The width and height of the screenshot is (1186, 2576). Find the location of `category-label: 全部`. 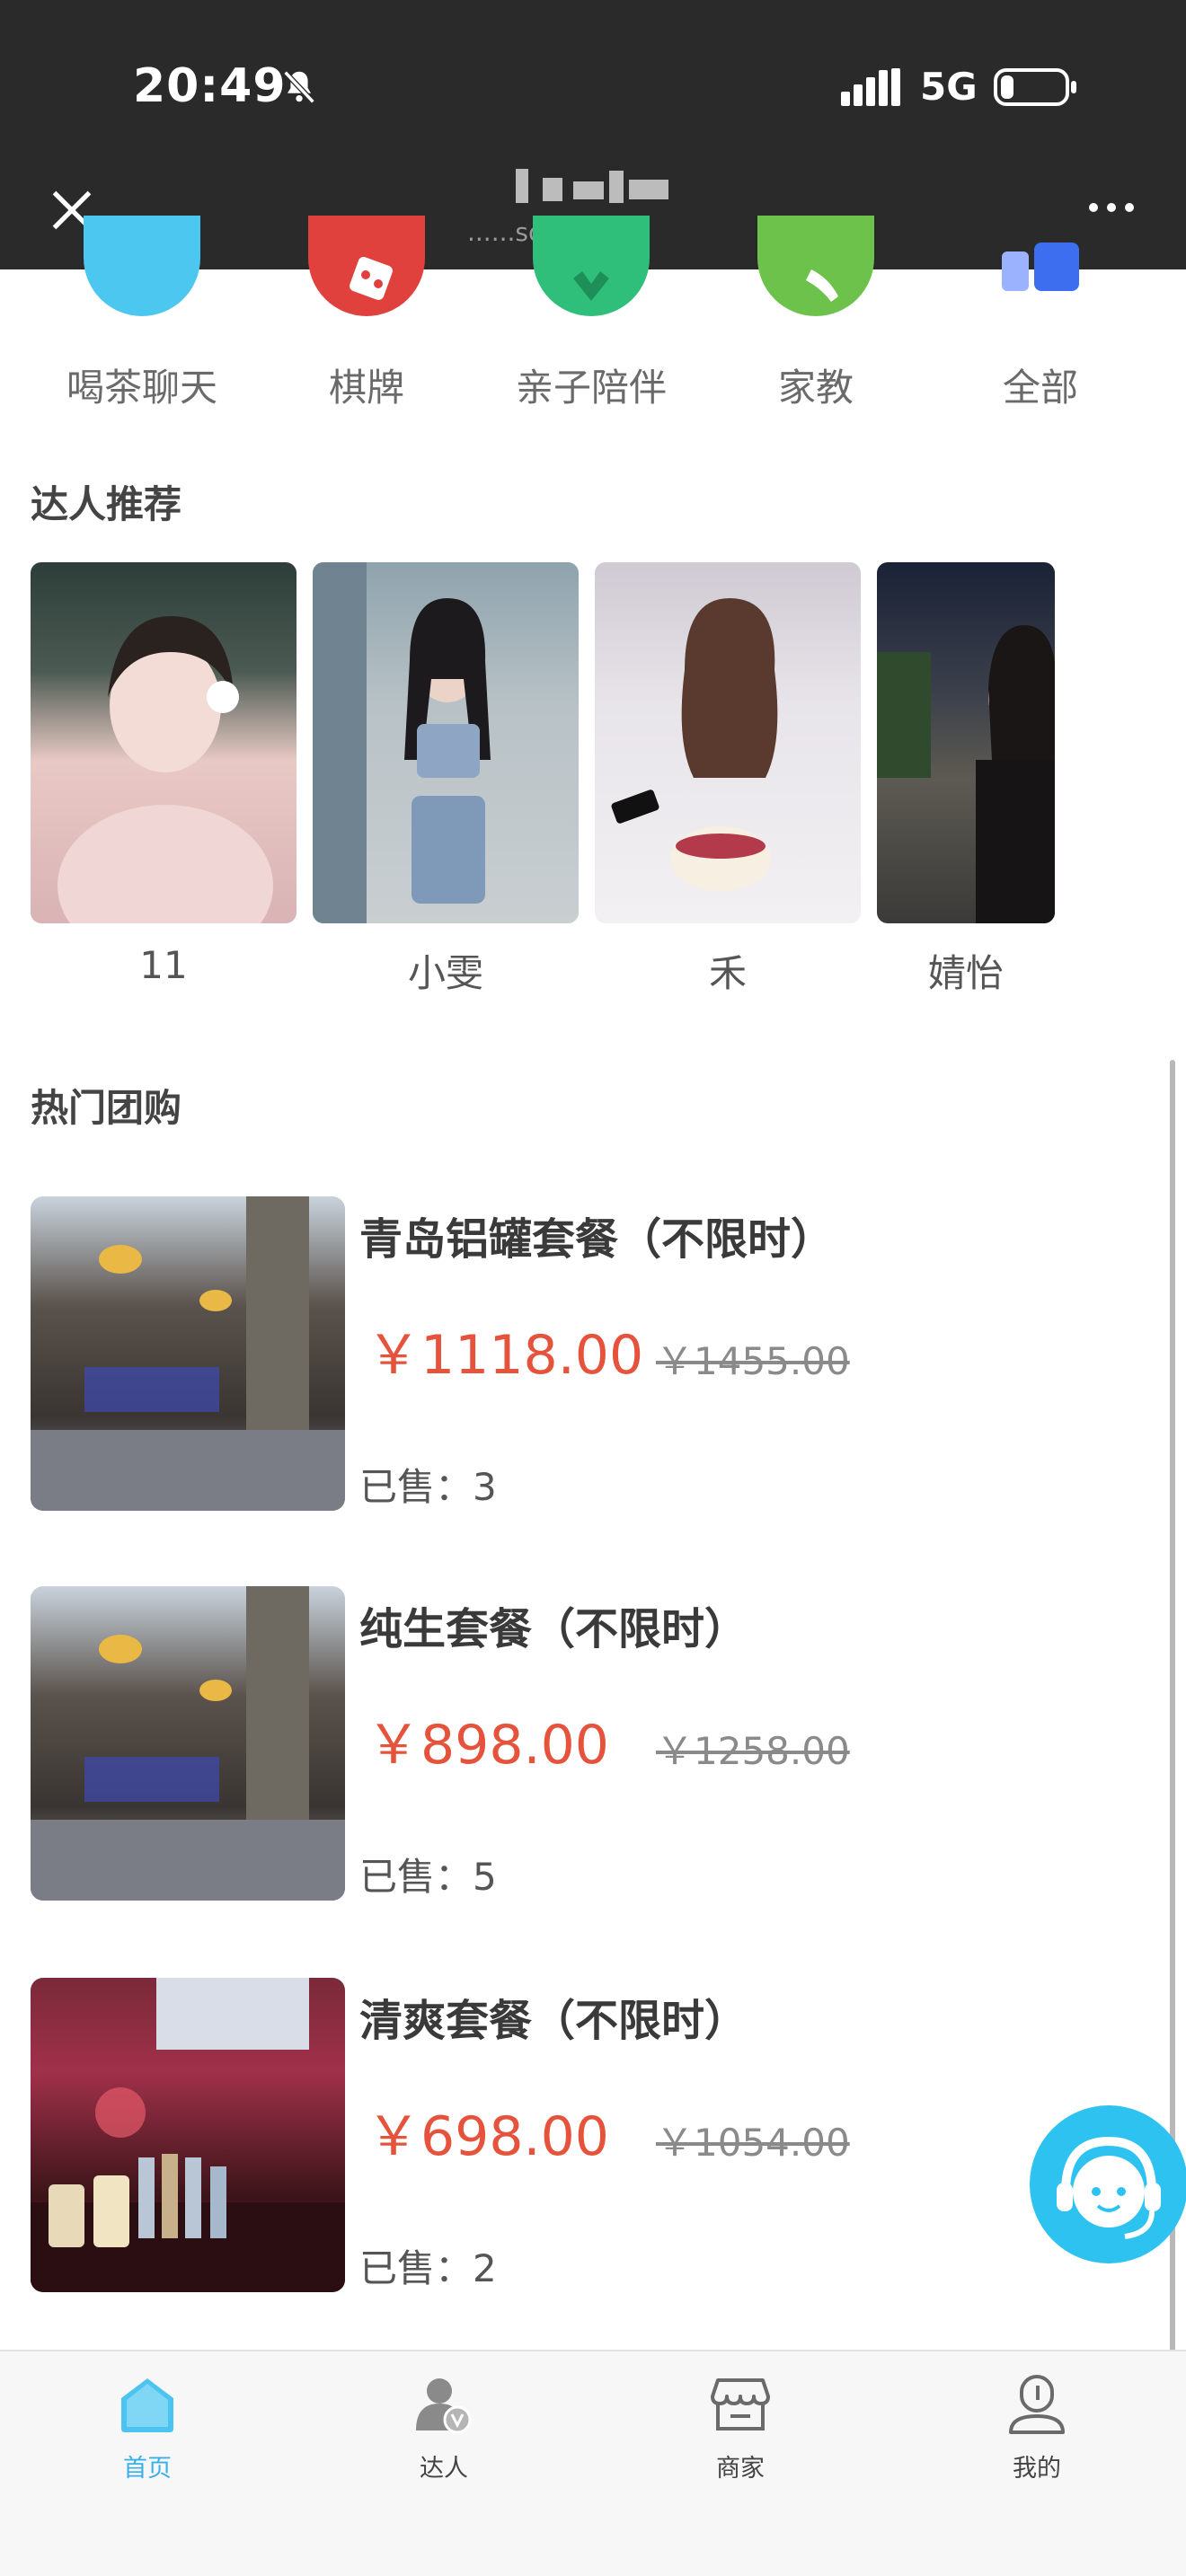

category-label: 全部 is located at coordinates (1040, 388).